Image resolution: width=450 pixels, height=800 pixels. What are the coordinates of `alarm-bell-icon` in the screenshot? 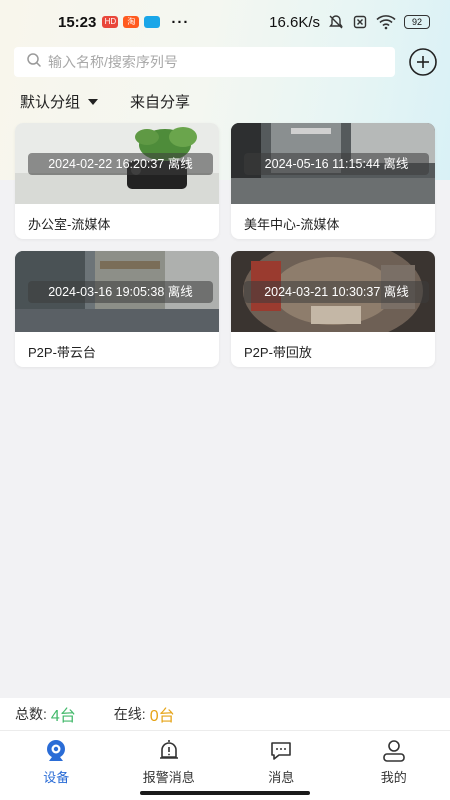 It's located at (168, 749).